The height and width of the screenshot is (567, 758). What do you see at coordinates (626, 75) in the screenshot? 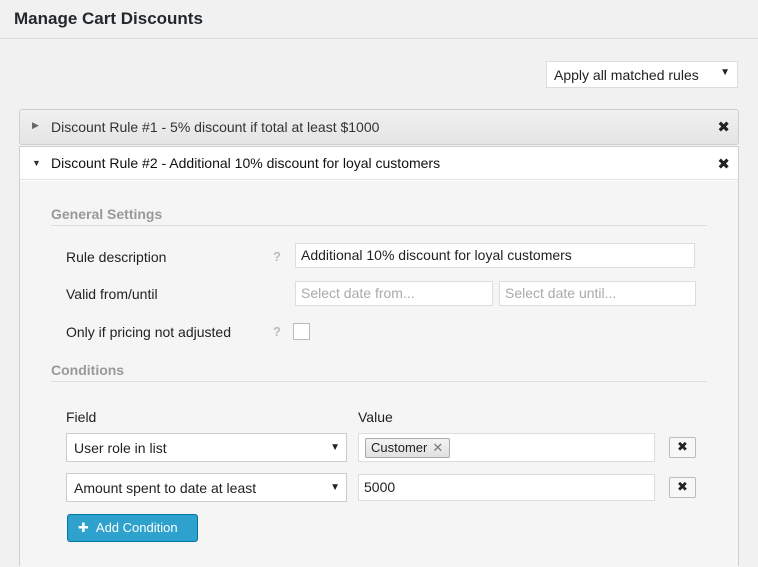
I see `rules-selection-value: Apply all matched rules` at bounding box center [626, 75].